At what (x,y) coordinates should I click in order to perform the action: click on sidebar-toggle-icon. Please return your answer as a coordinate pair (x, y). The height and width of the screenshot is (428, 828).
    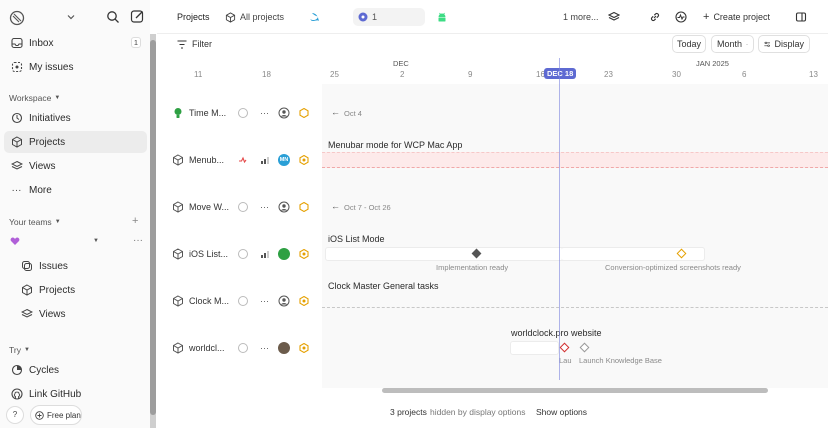
    Looking at the image, I should click on (801, 17).